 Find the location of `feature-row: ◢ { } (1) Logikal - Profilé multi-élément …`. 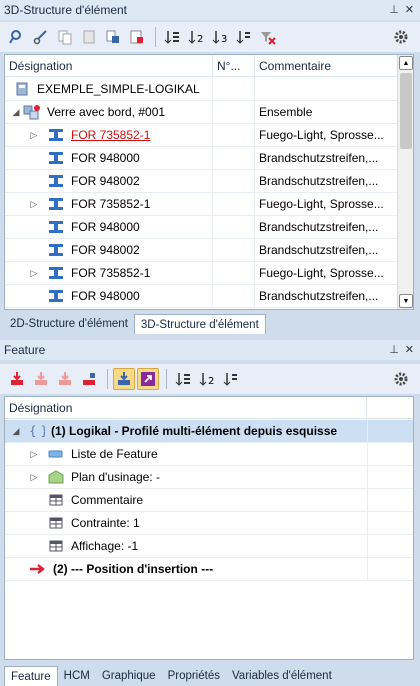

feature-row: ◢ { } (1) Logikal - Profilé multi-élément … is located at coordinates (209, 431).